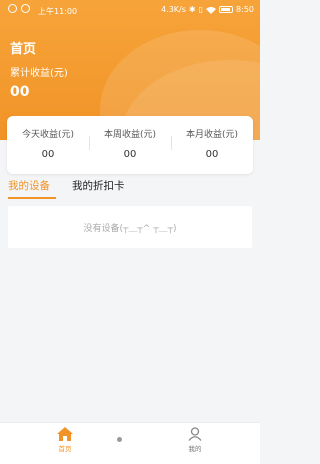 The height and width of the screenshot is (464, 320). What do you see at coordinates (201, 9) in the screenshot?
I see `vibrate-icon: ▯` at bounding box center [201, 9].